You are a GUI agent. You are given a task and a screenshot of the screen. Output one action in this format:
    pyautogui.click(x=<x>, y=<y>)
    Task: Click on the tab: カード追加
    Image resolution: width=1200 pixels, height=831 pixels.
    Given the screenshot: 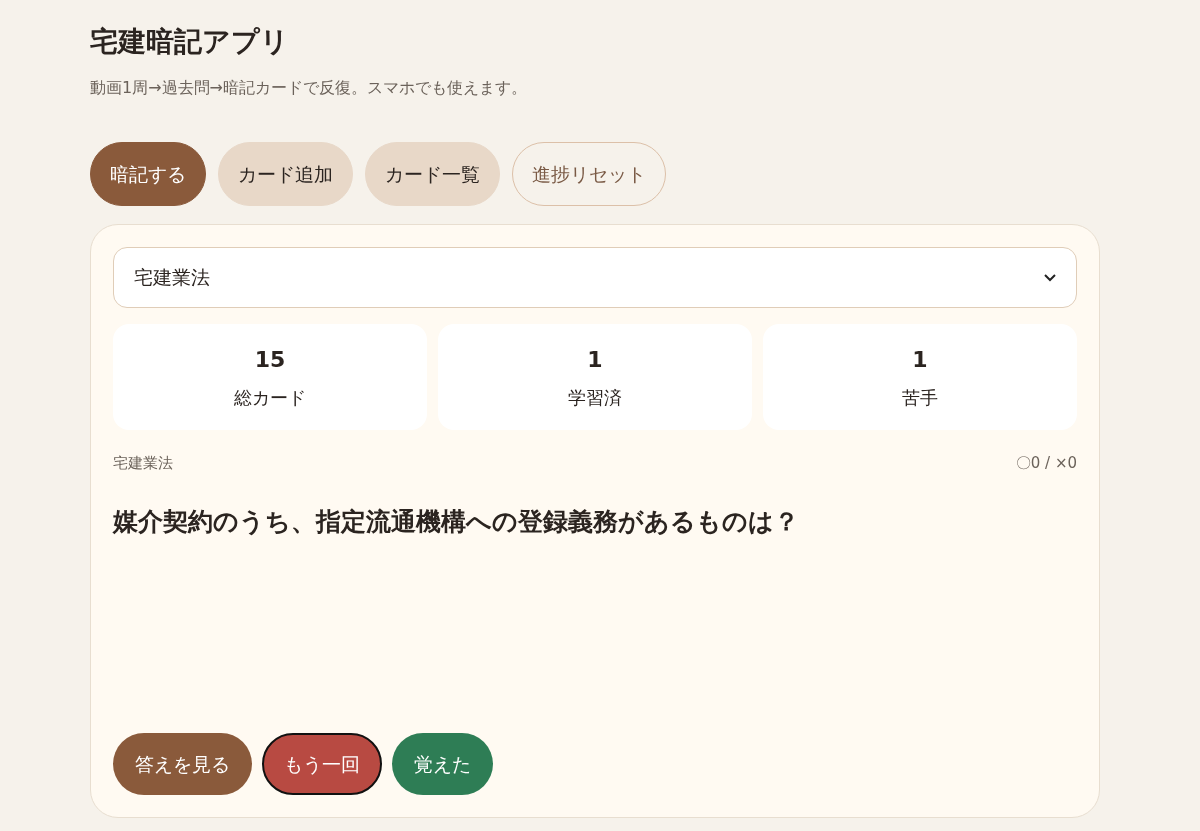 What is the action you would take?
    pyautogui.click(x=285, y=174)
    